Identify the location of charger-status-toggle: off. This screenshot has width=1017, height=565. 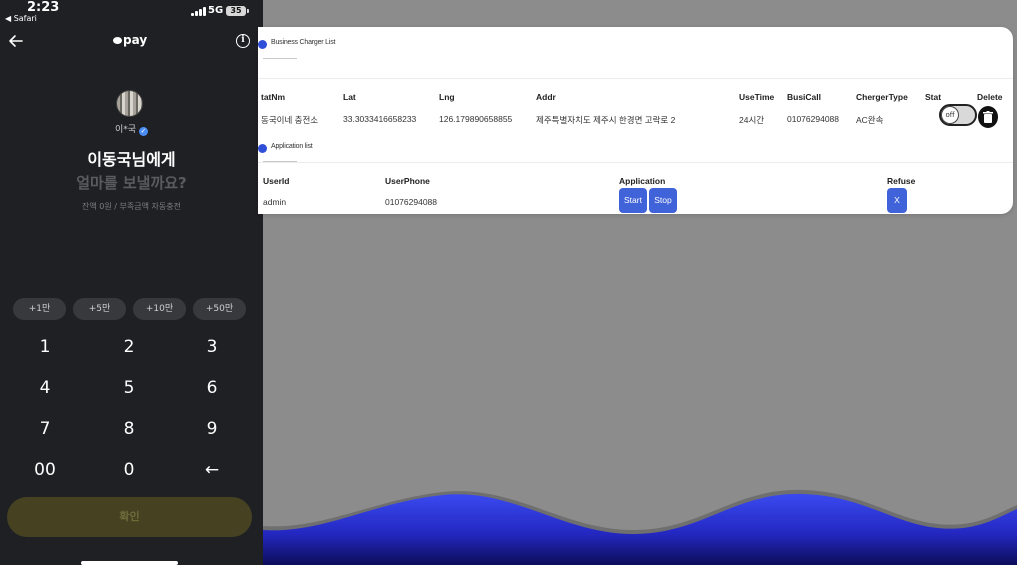
(958, 115).